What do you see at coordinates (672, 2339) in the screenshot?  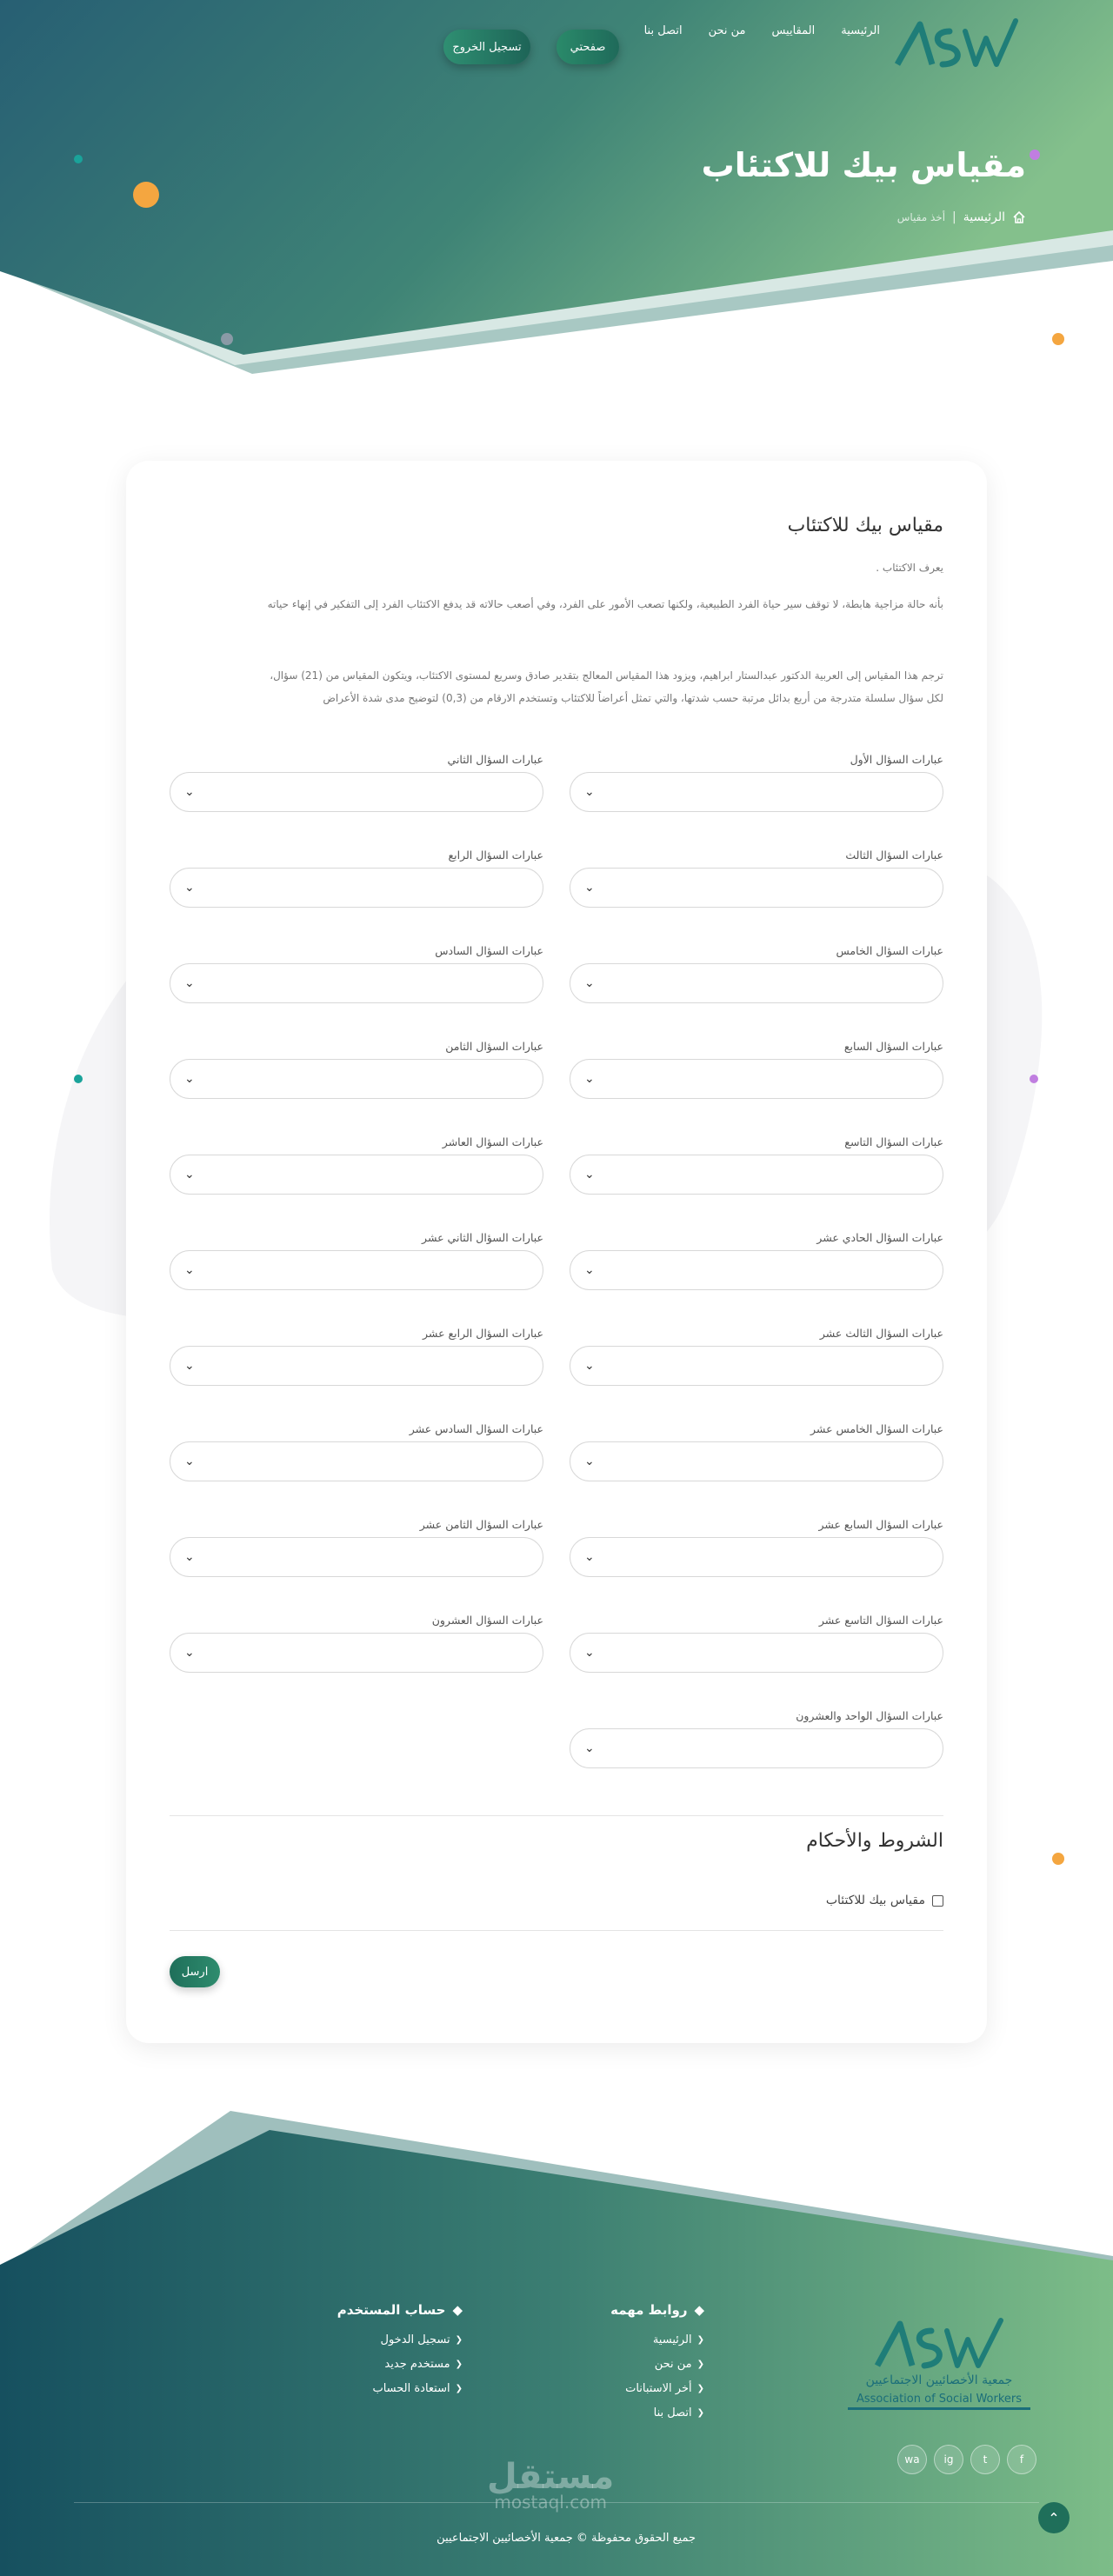 I see `footer-link-label: الرئيسية` at bounding box center [672, 2339].